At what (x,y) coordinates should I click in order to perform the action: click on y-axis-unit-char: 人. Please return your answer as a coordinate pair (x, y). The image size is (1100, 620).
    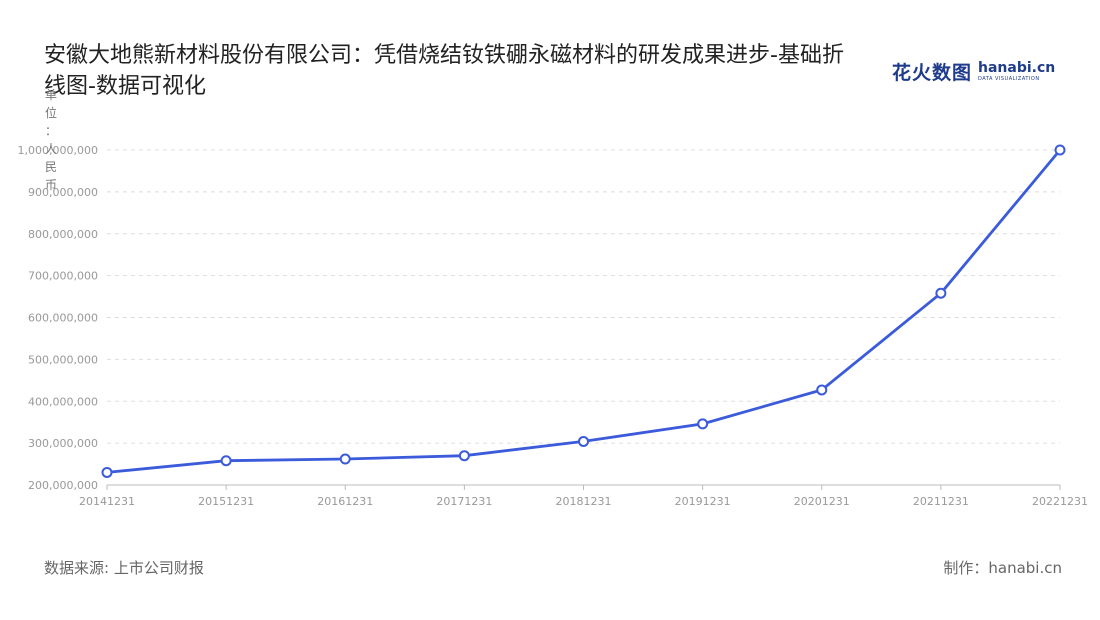
    Looking at the image, I should click on (50, 149).